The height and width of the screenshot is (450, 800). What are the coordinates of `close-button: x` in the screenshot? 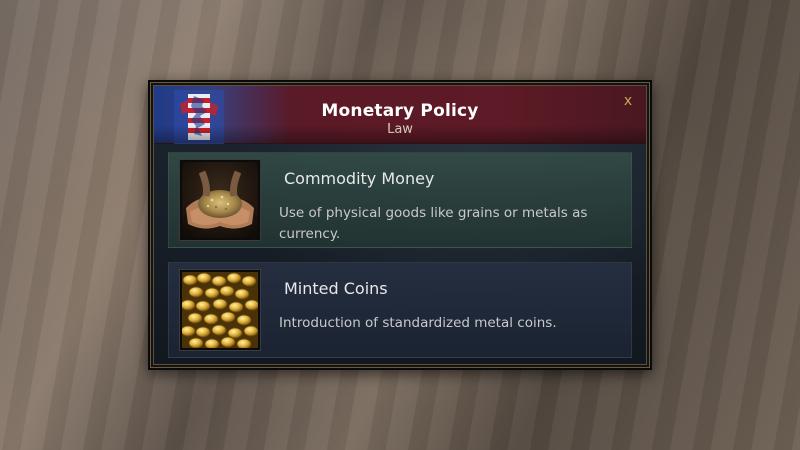 It's located at (628, 101).